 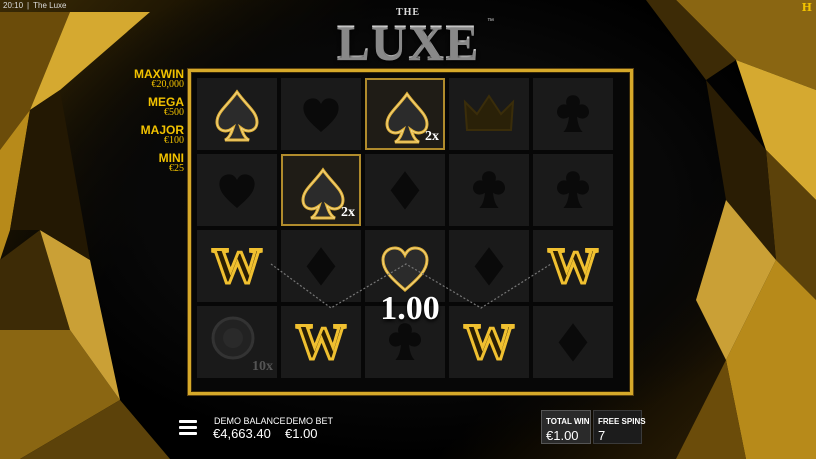 I want to click on free-spins-label: FREE SPINS, so click(x=622, y=421).